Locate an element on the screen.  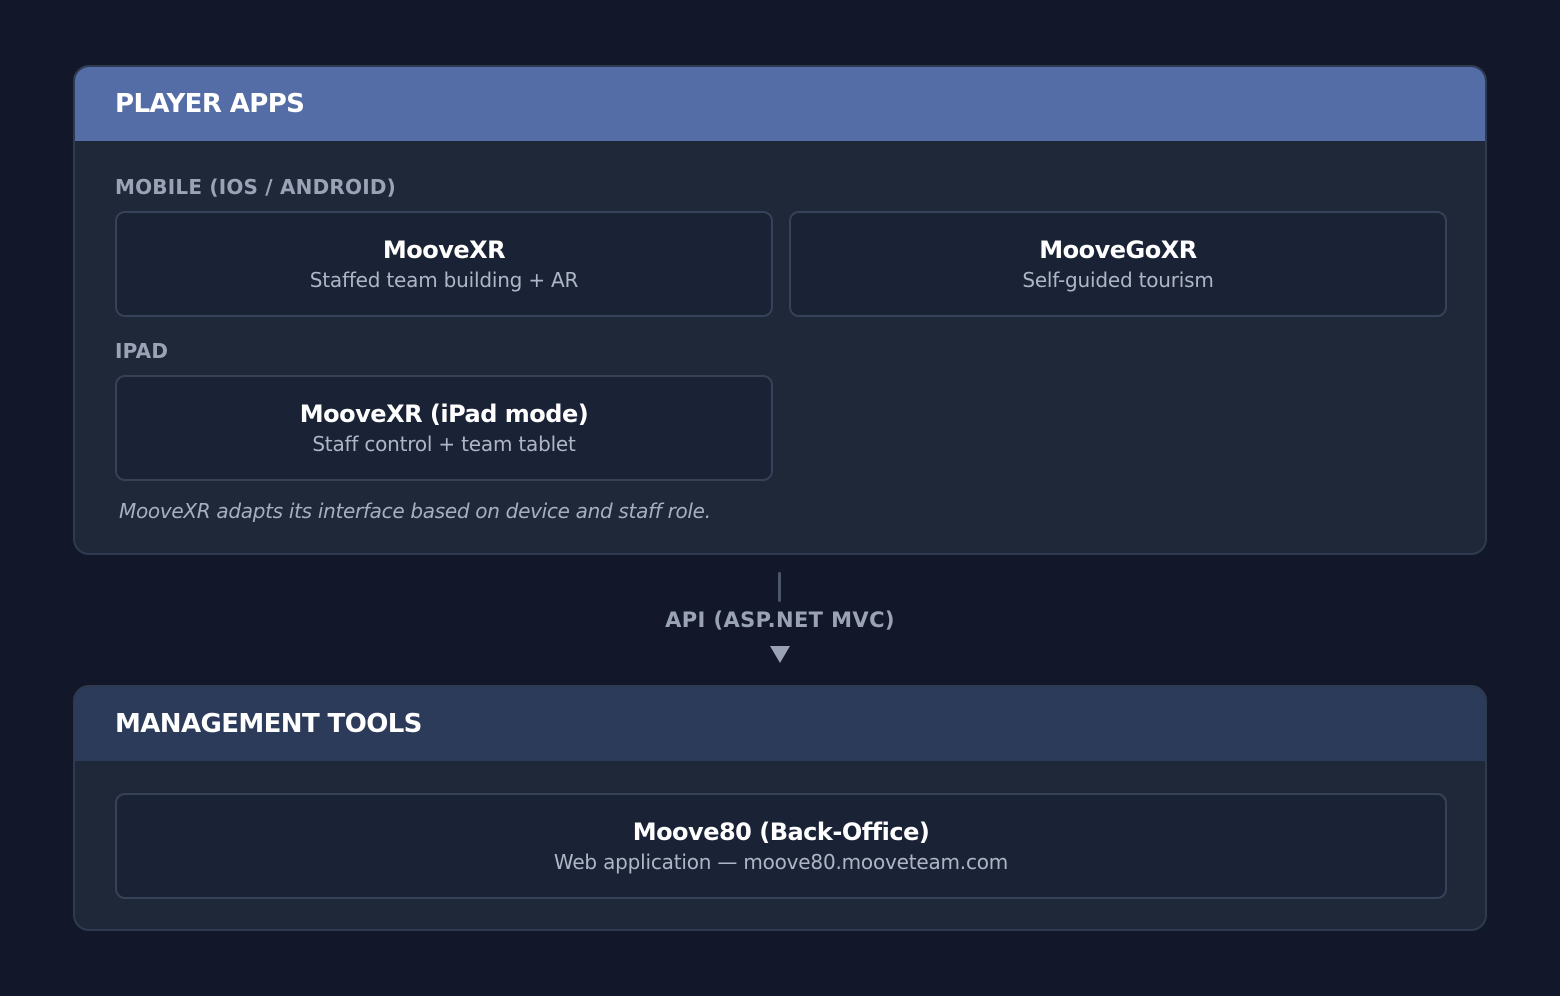
moove80-subtitle: Web application — moove80.mooveteam.com is located at coordinates (781, 862).